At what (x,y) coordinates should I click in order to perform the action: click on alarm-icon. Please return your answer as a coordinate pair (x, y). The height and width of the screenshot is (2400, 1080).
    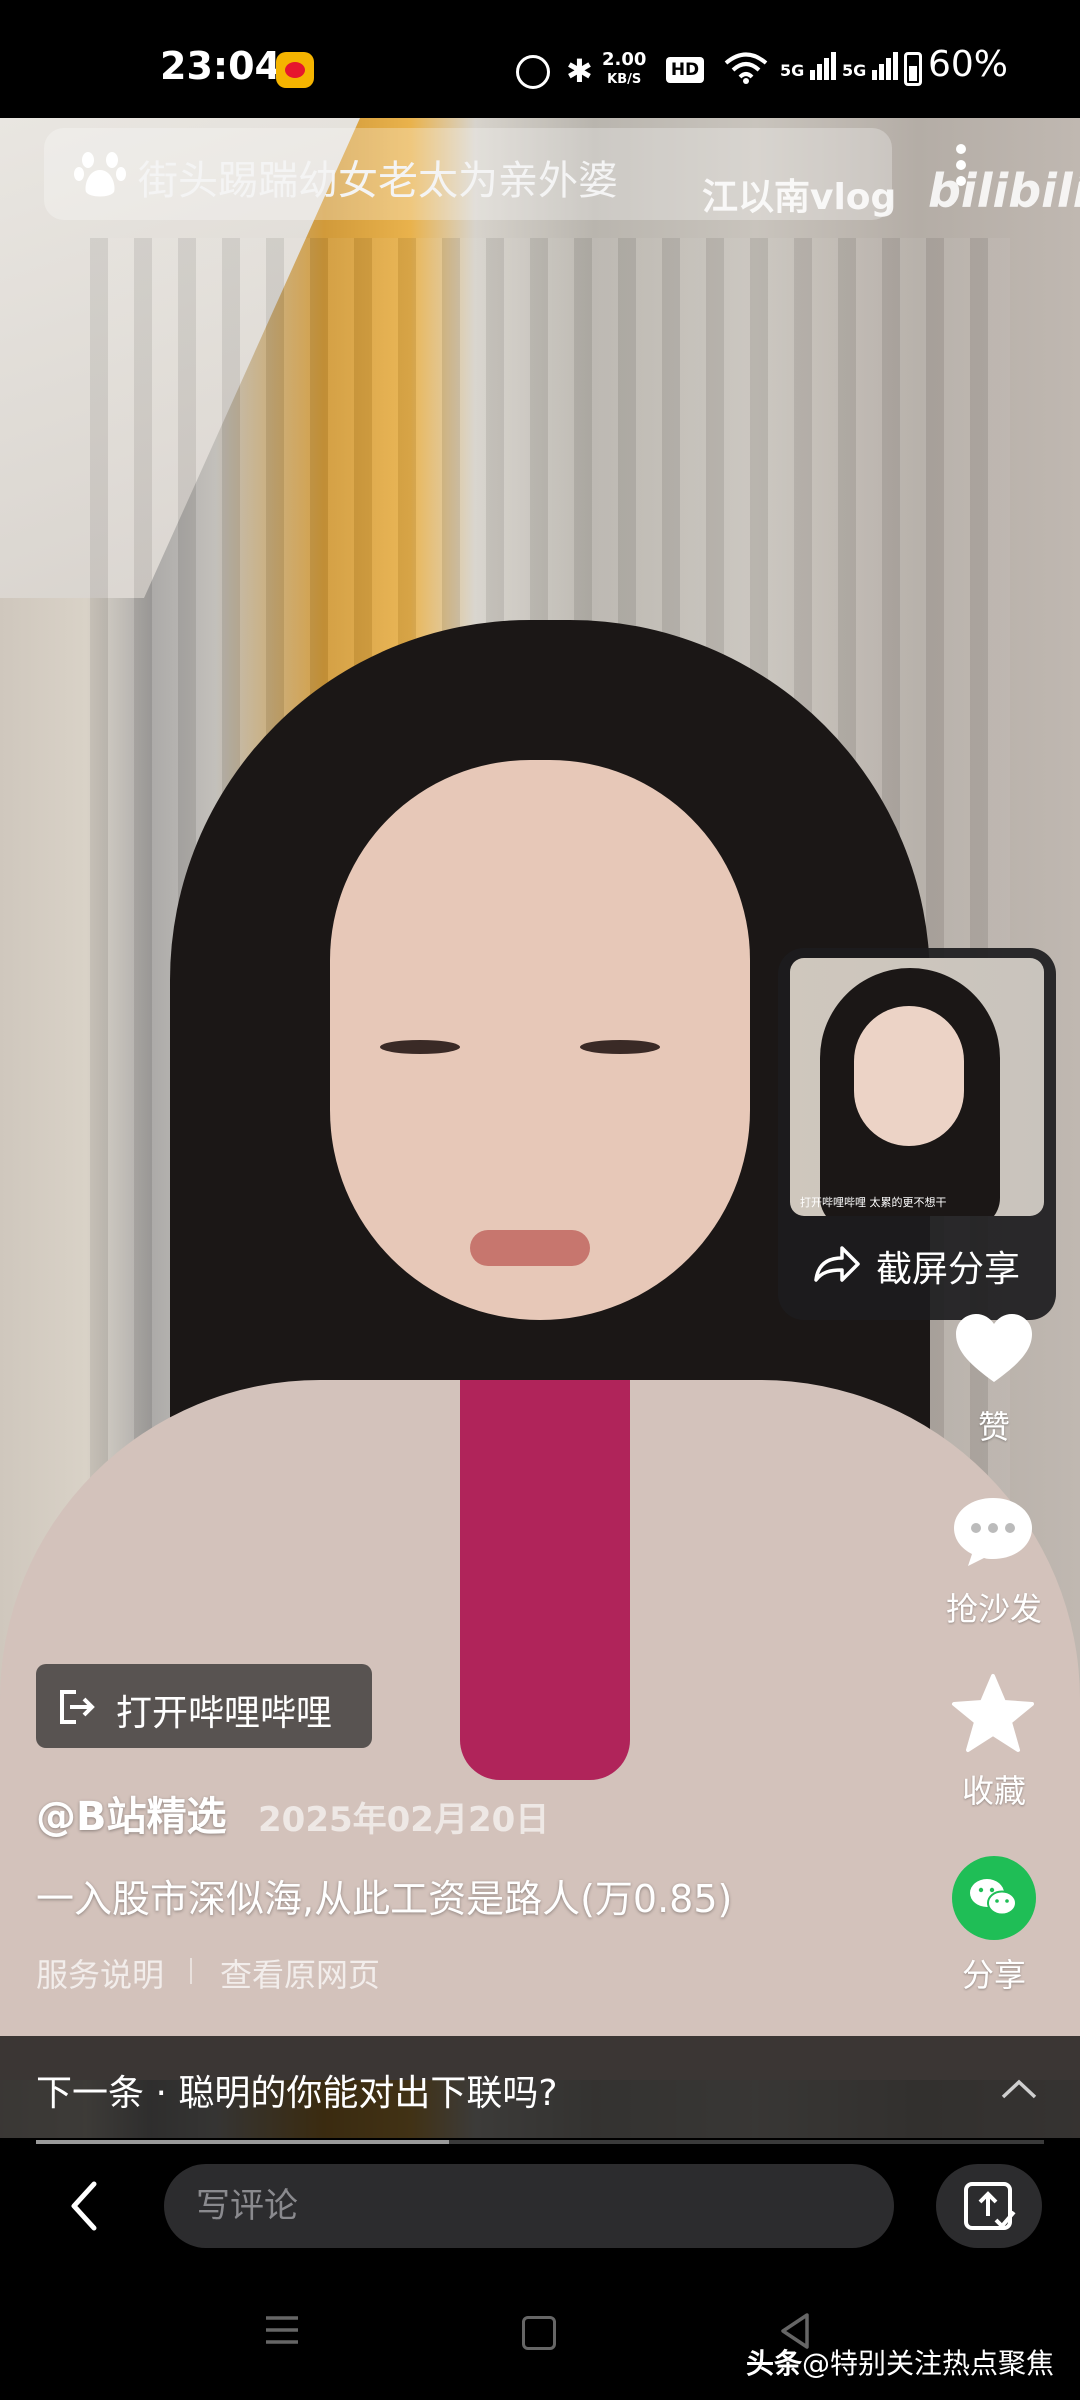
    Looking at the image, I should click on (533, 72).